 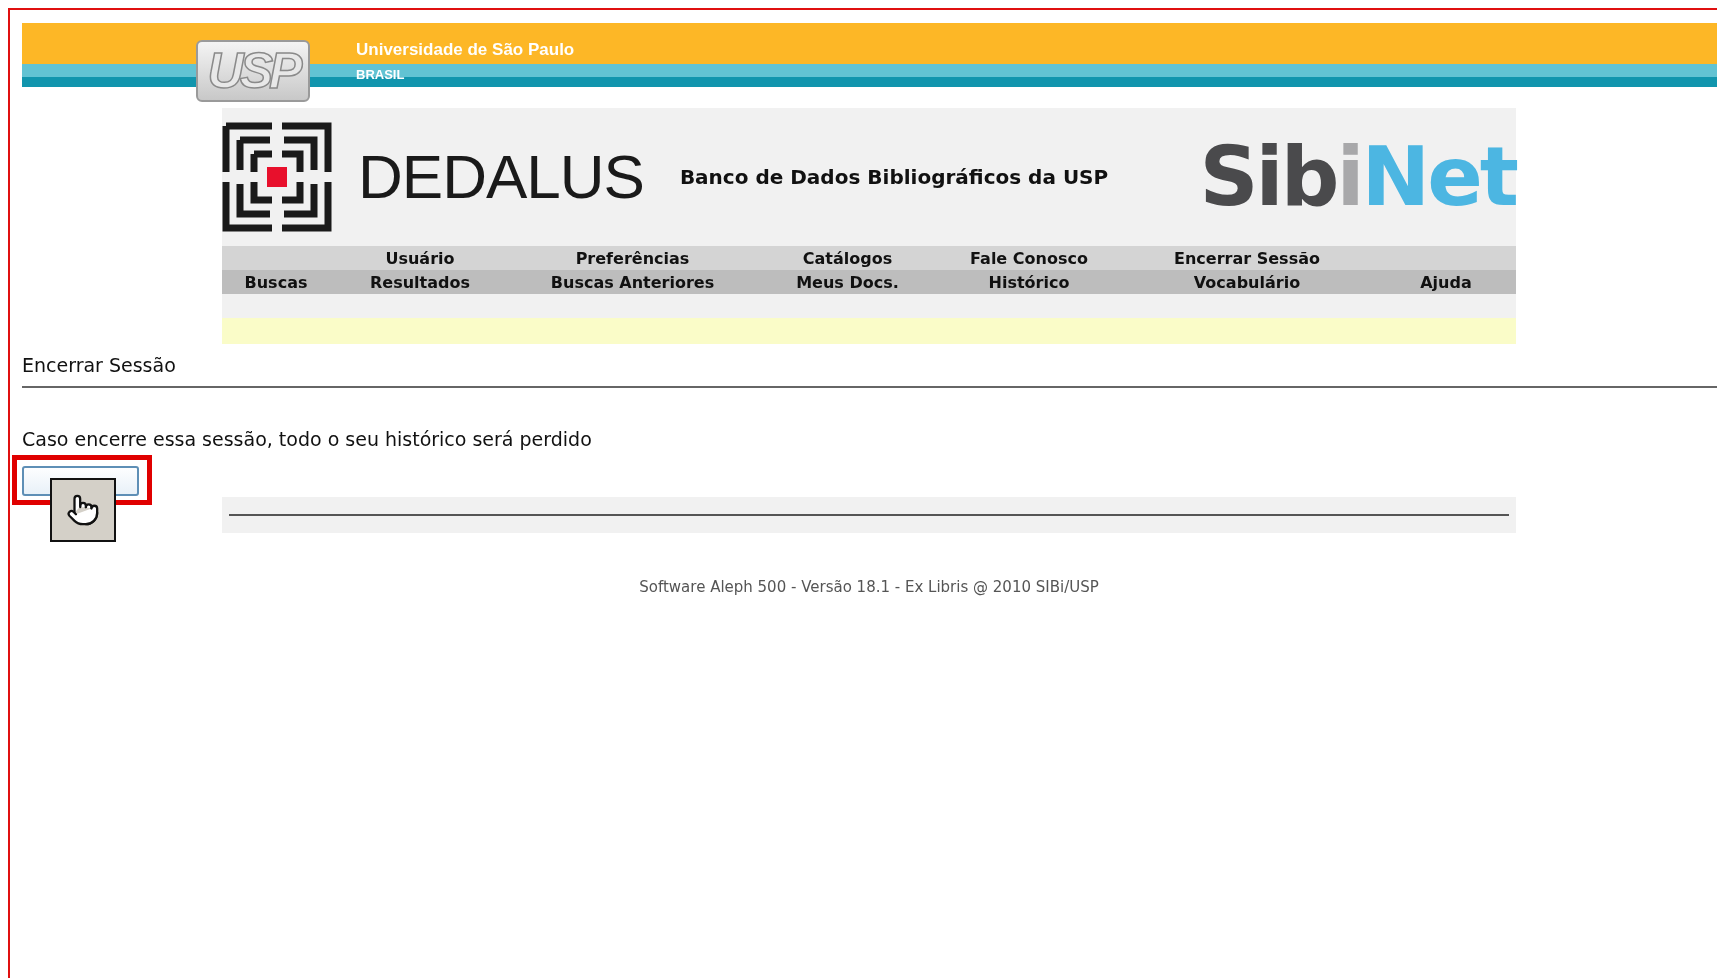 I want to click on nav-link: Buscas Anteriores, so click(x=632, y=282).